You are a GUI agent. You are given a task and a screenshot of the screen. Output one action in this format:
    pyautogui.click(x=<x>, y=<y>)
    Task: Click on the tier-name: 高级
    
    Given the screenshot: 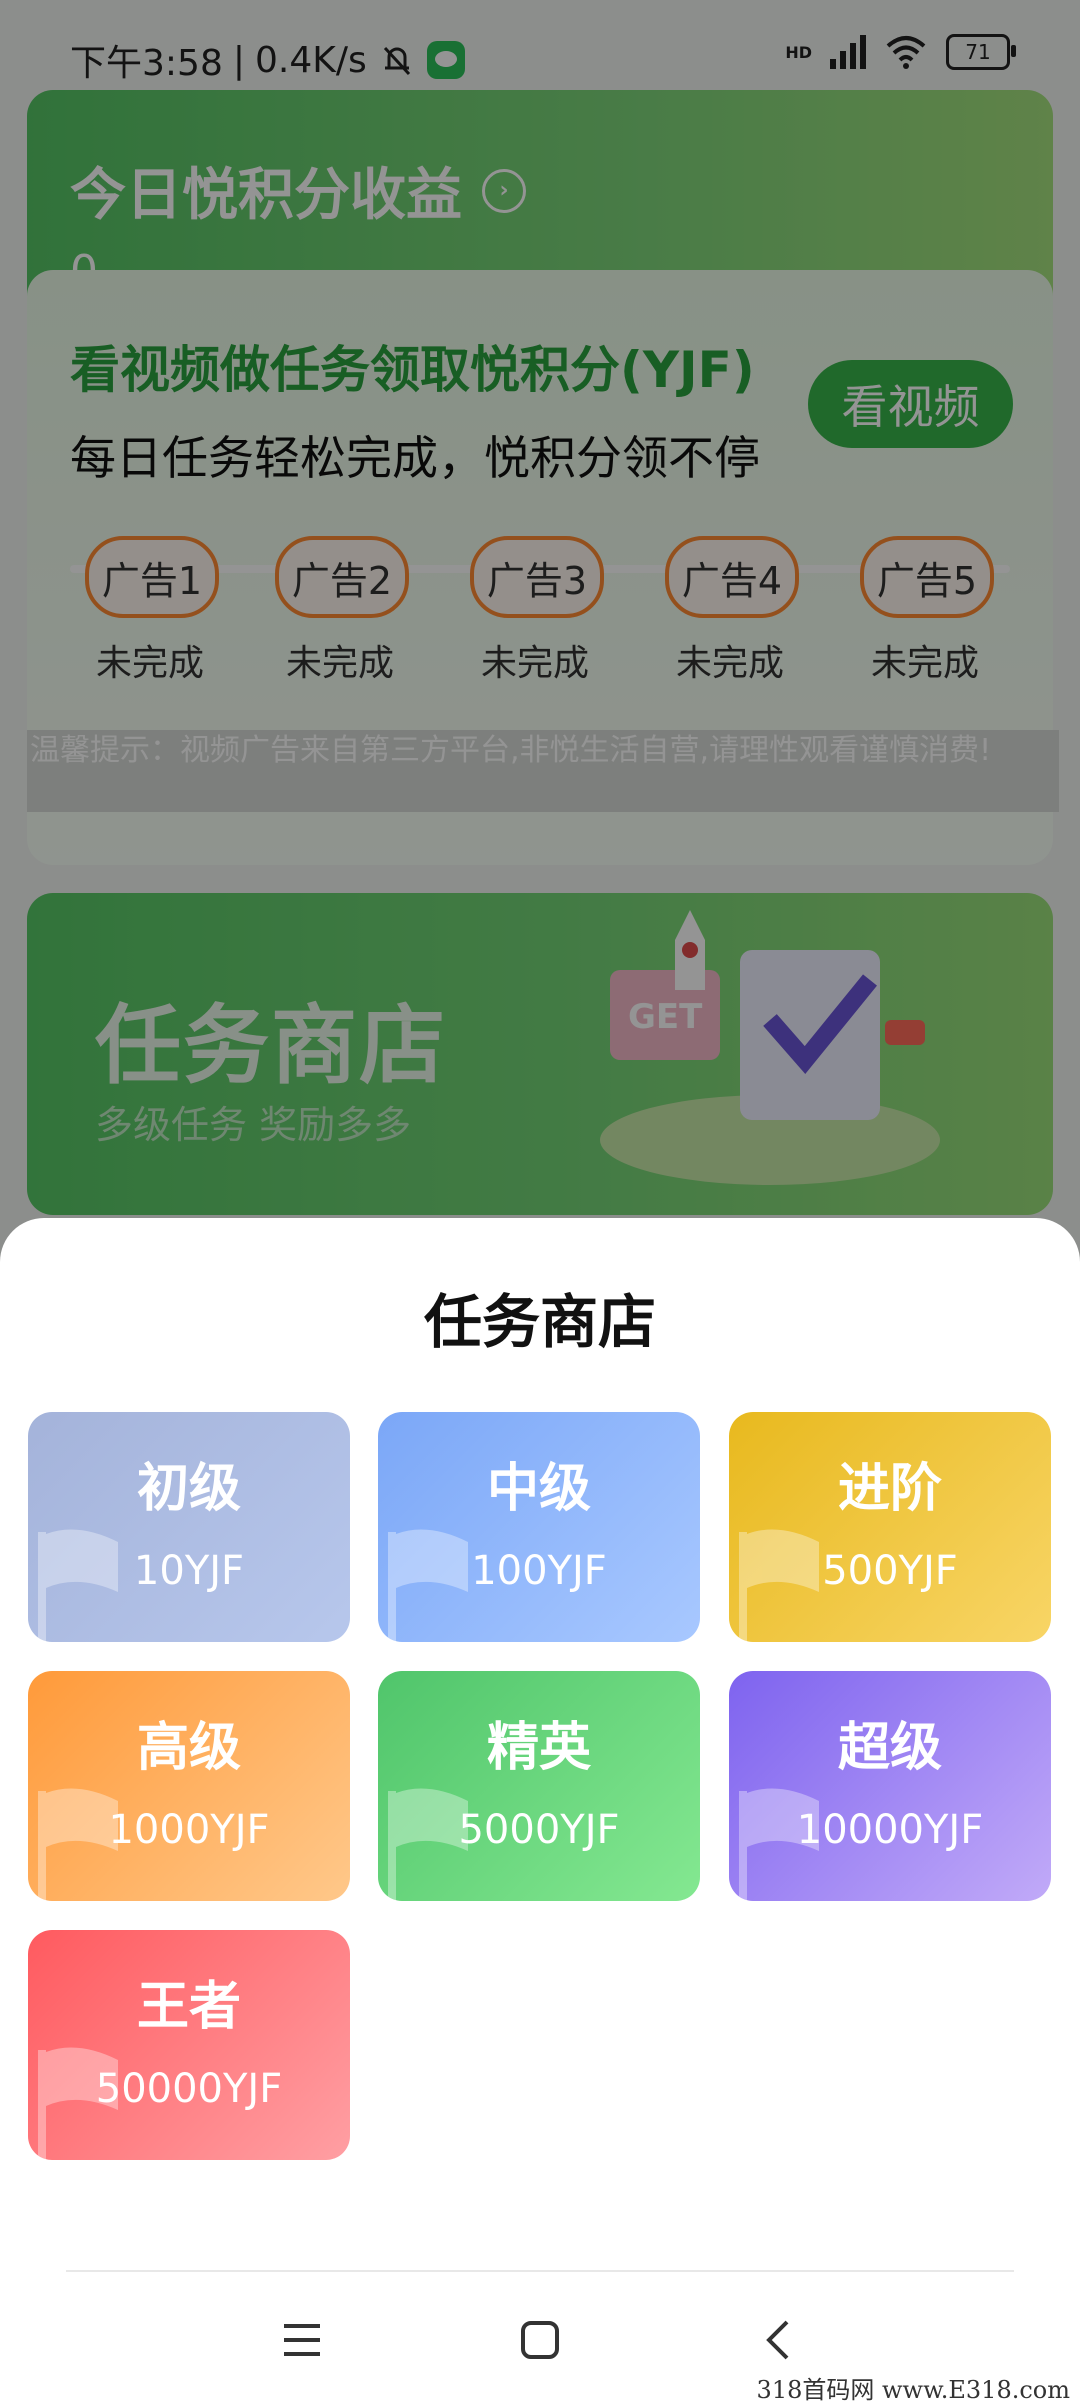 What is the action you would take?
    pyautogui.click(x=188, y=1748)
    